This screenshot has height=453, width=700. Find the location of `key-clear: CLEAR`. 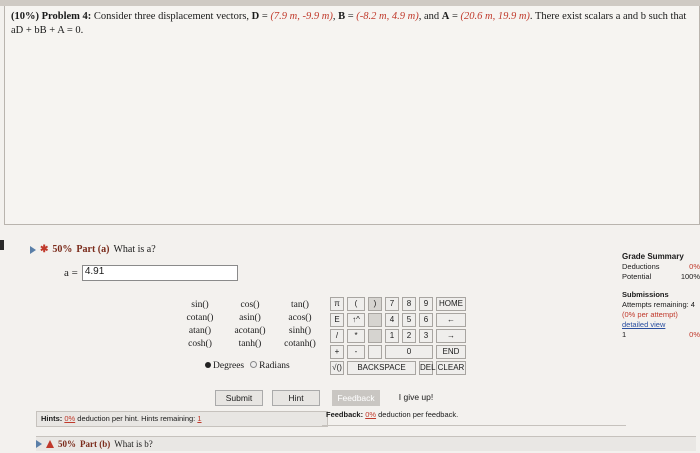

key-clear: CLEAR is located at coordinates (451, 368).